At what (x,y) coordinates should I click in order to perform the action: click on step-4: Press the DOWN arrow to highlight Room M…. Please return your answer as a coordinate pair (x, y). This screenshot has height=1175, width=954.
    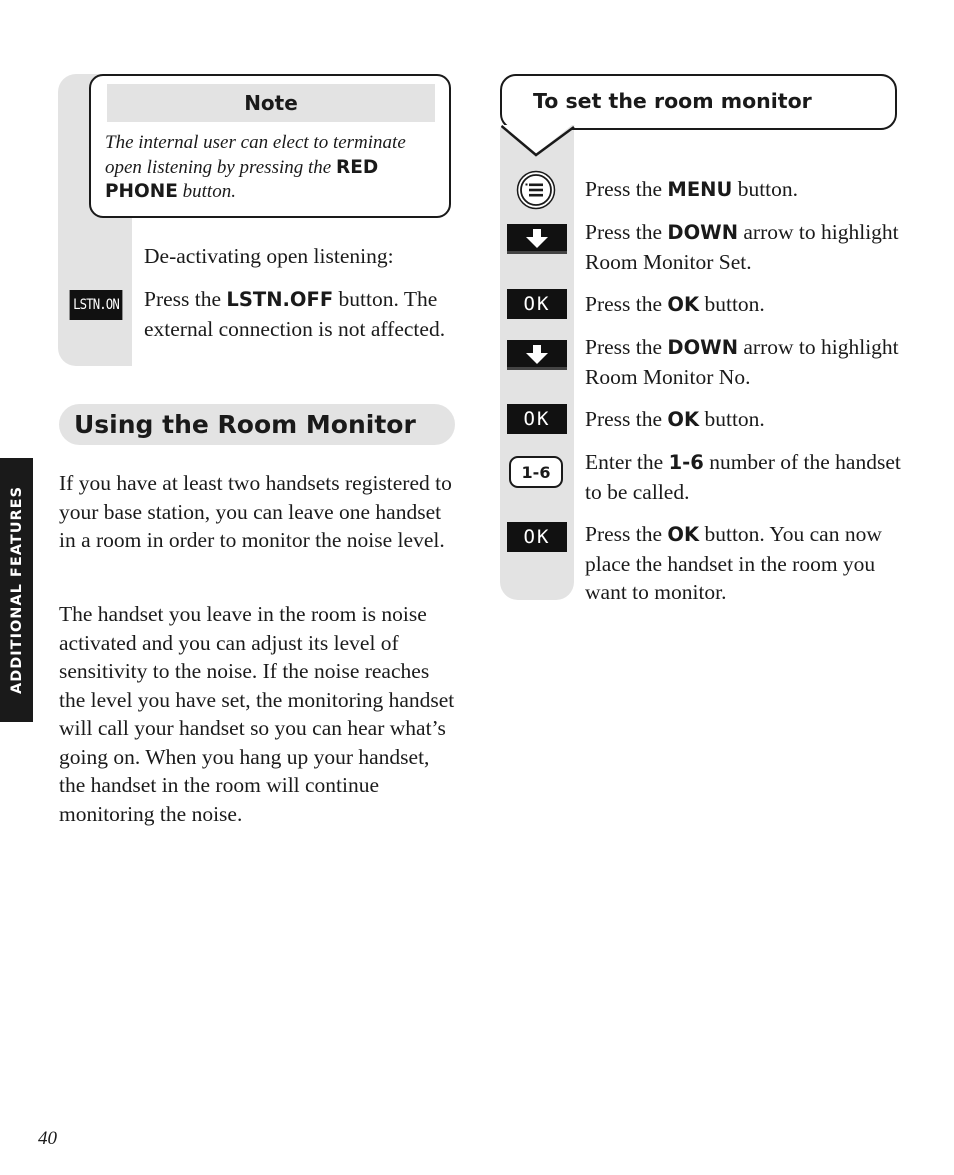
    Looking at the image, I should click on (745, 362).